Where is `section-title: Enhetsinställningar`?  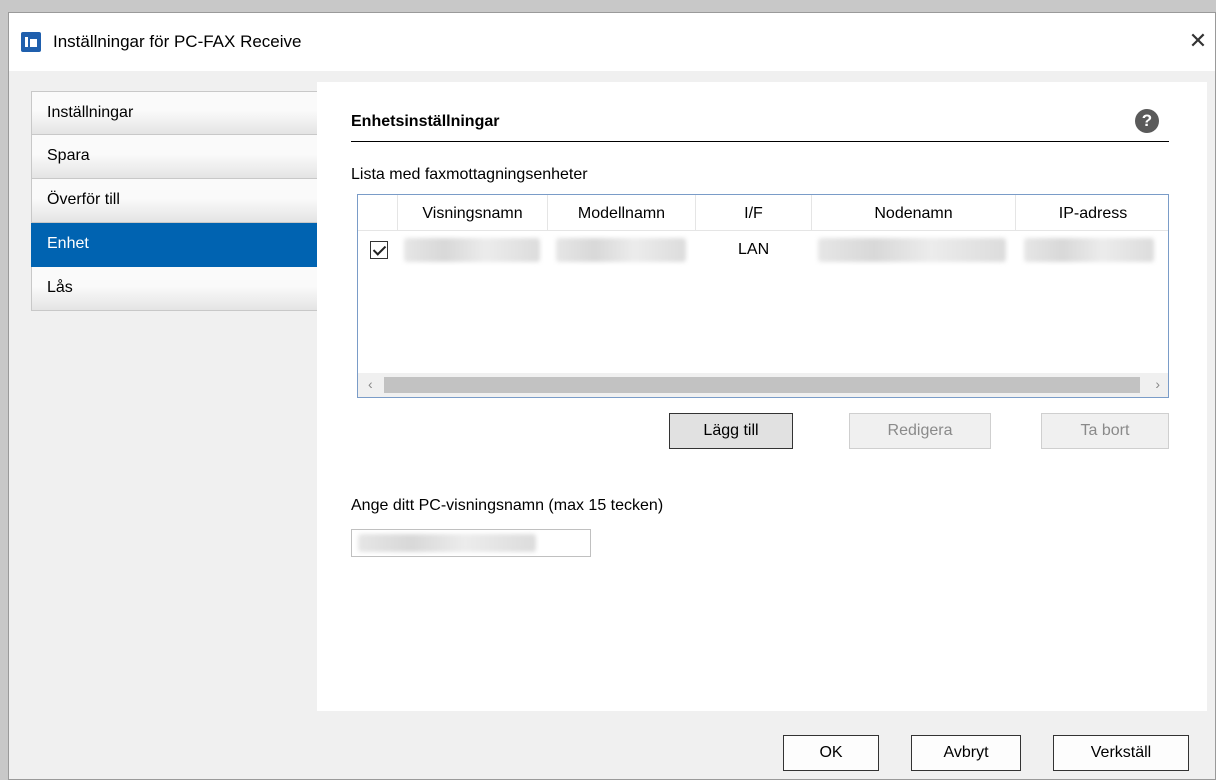
section-title: Enhetsinställningar is located at coordinates (425, 121).